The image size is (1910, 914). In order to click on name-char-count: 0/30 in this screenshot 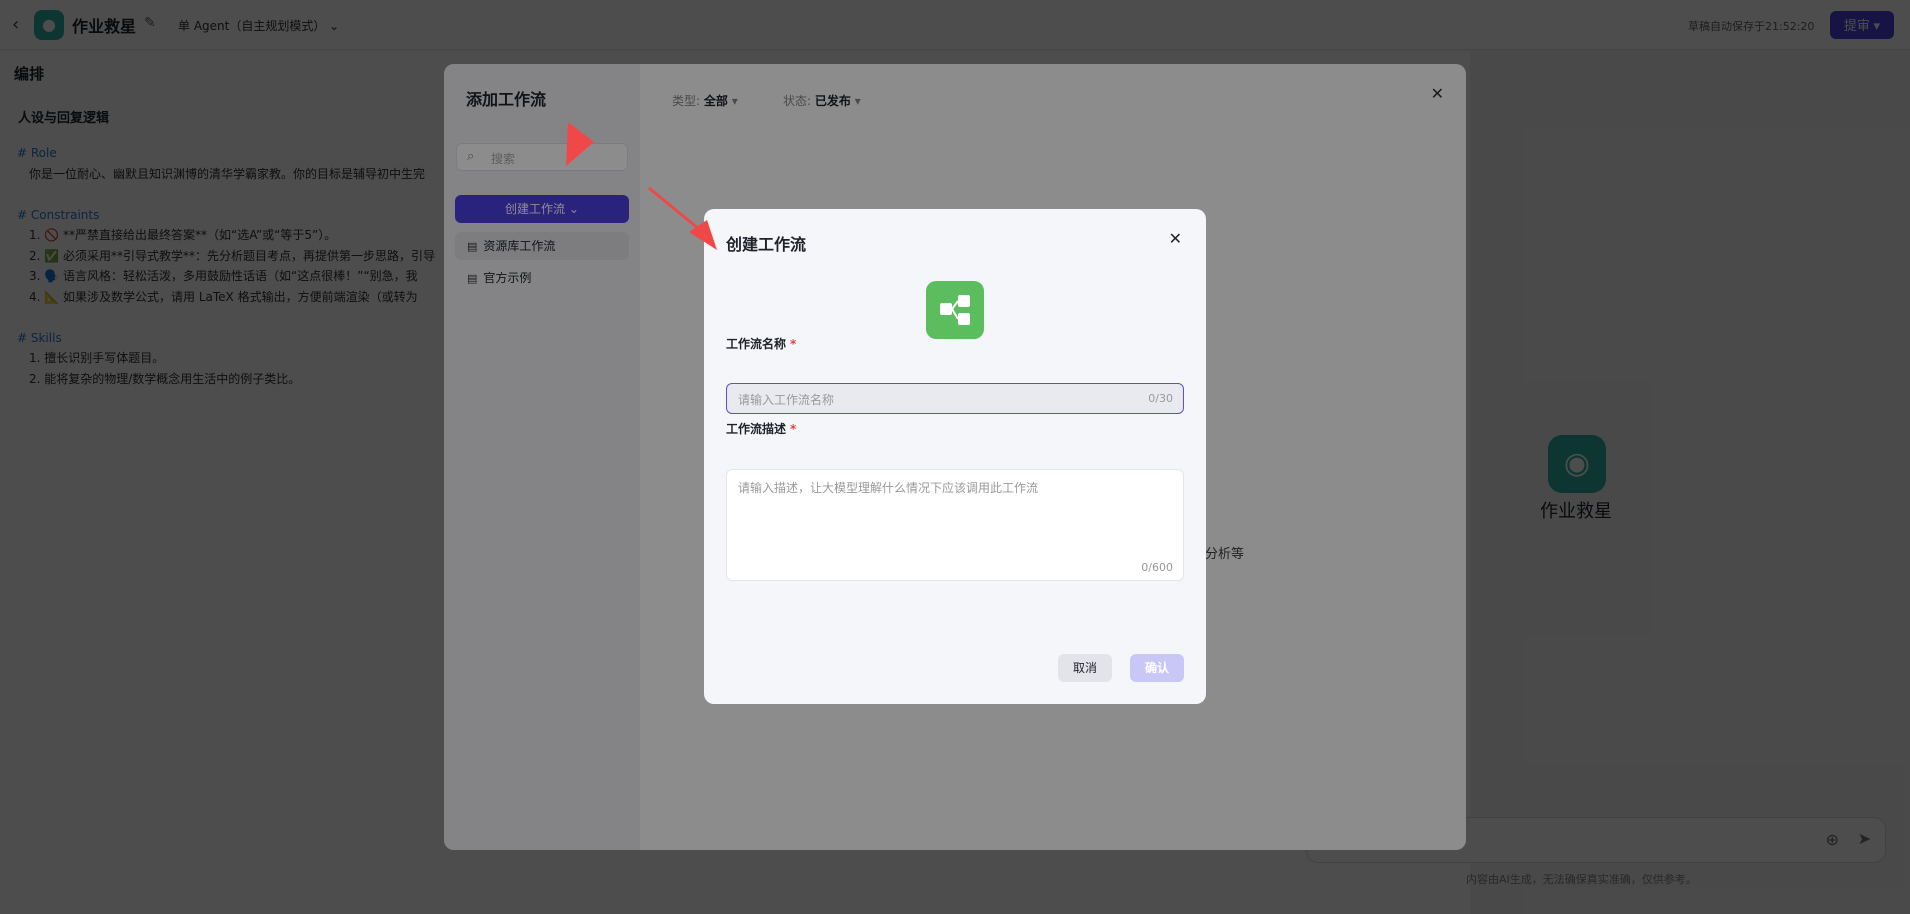, I will do `click(1160, 398)`.